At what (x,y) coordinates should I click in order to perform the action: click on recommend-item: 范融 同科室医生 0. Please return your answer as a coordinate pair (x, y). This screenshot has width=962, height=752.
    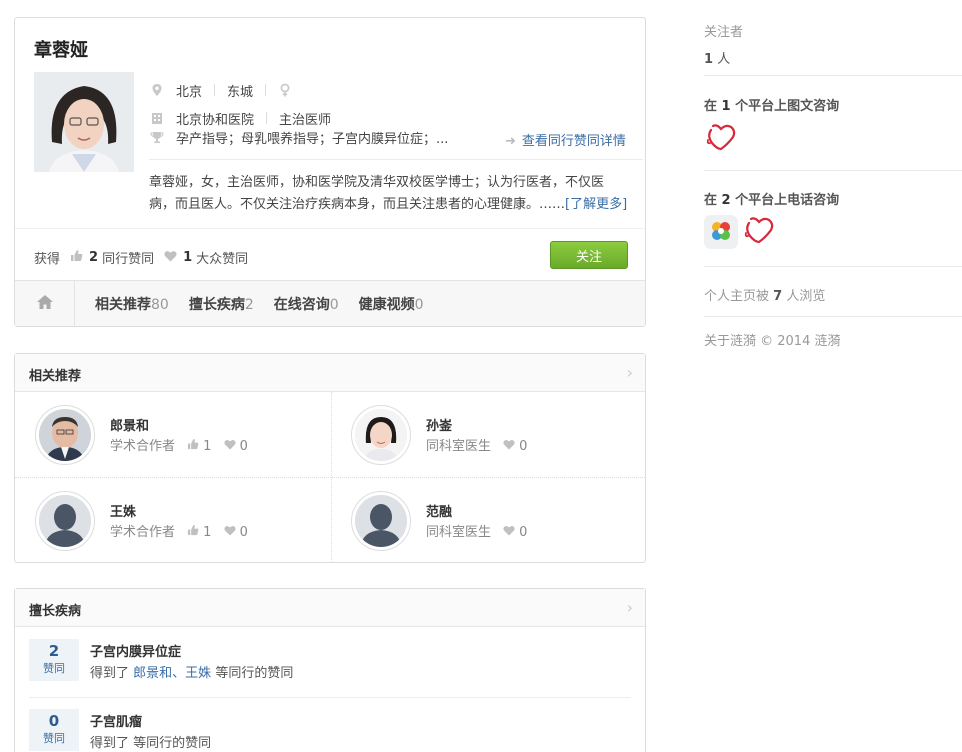
    Looking at the image, I should click on (488, 520).